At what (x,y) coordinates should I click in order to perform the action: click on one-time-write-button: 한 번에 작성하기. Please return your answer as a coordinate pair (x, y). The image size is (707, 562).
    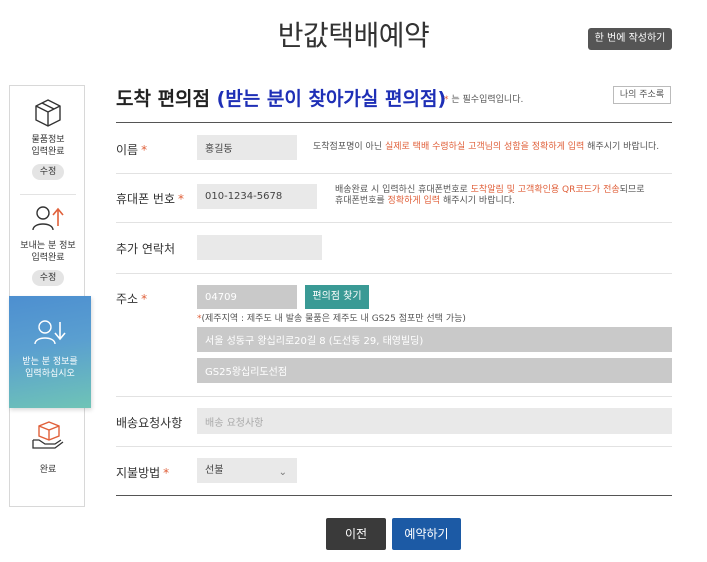
    Looking at the image, I should click on (630, 39).